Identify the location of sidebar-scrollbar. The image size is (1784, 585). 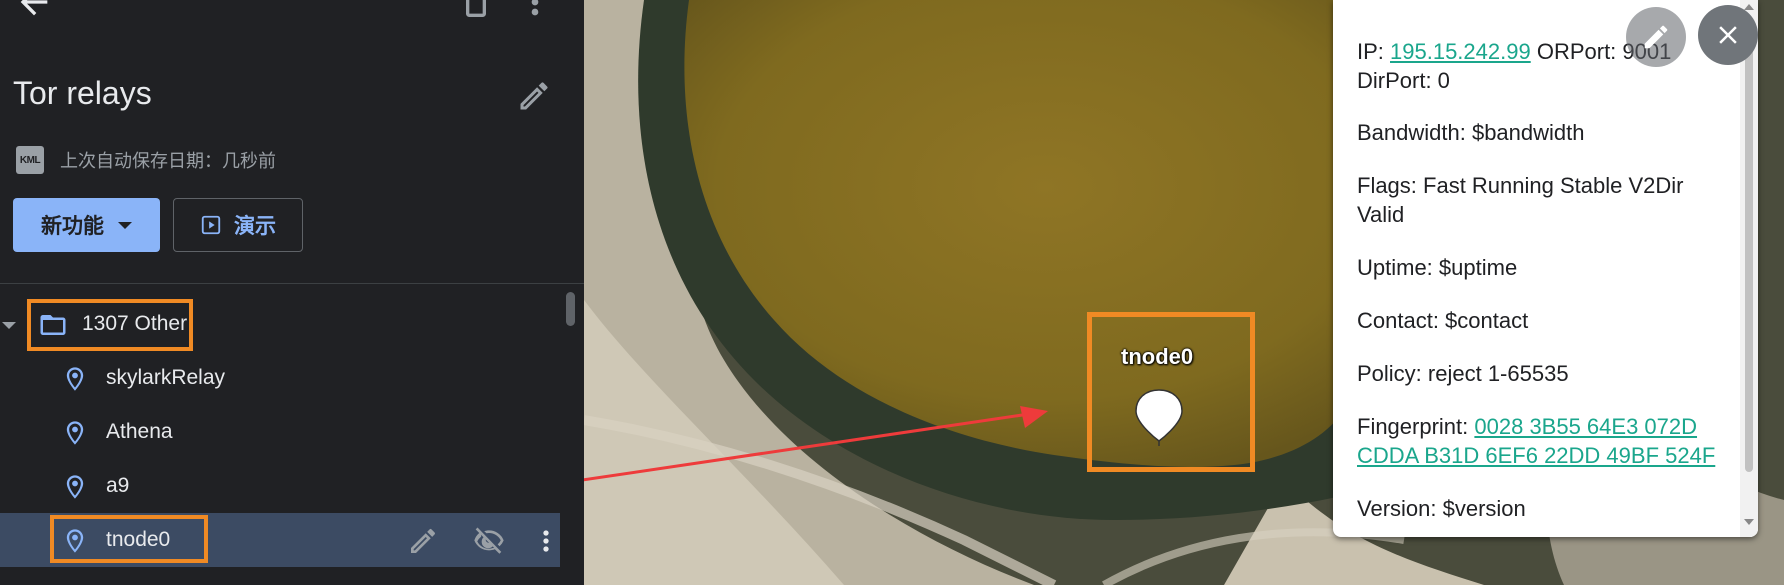
(570, 309).